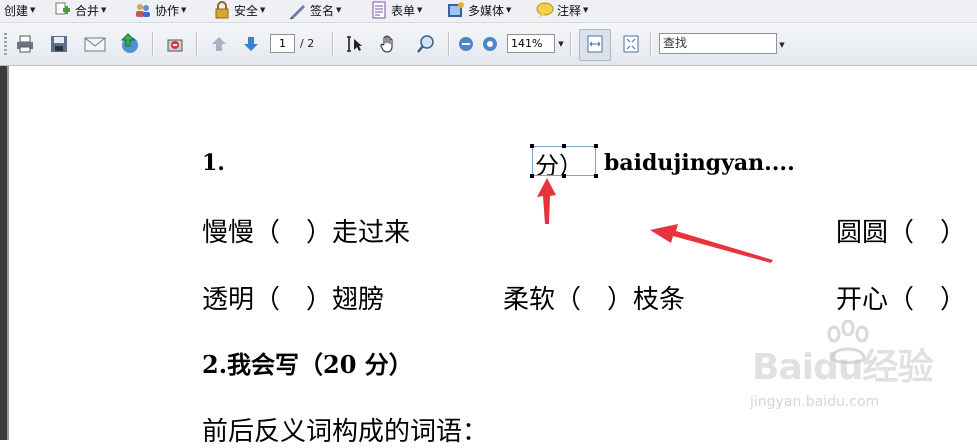  I want to click on arrow-left-annotation, so click(711, 243).